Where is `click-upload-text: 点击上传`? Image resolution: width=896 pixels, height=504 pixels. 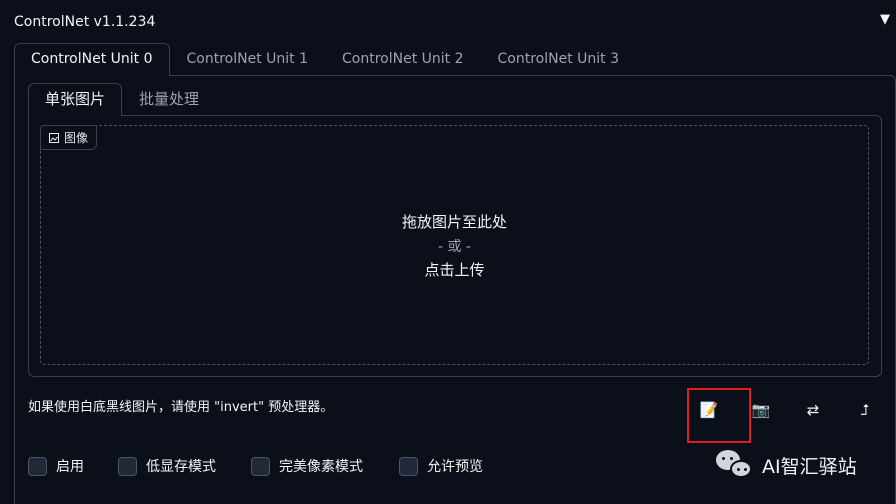 click-upload-text: 点击上传 is located at coordinates (454, 269).